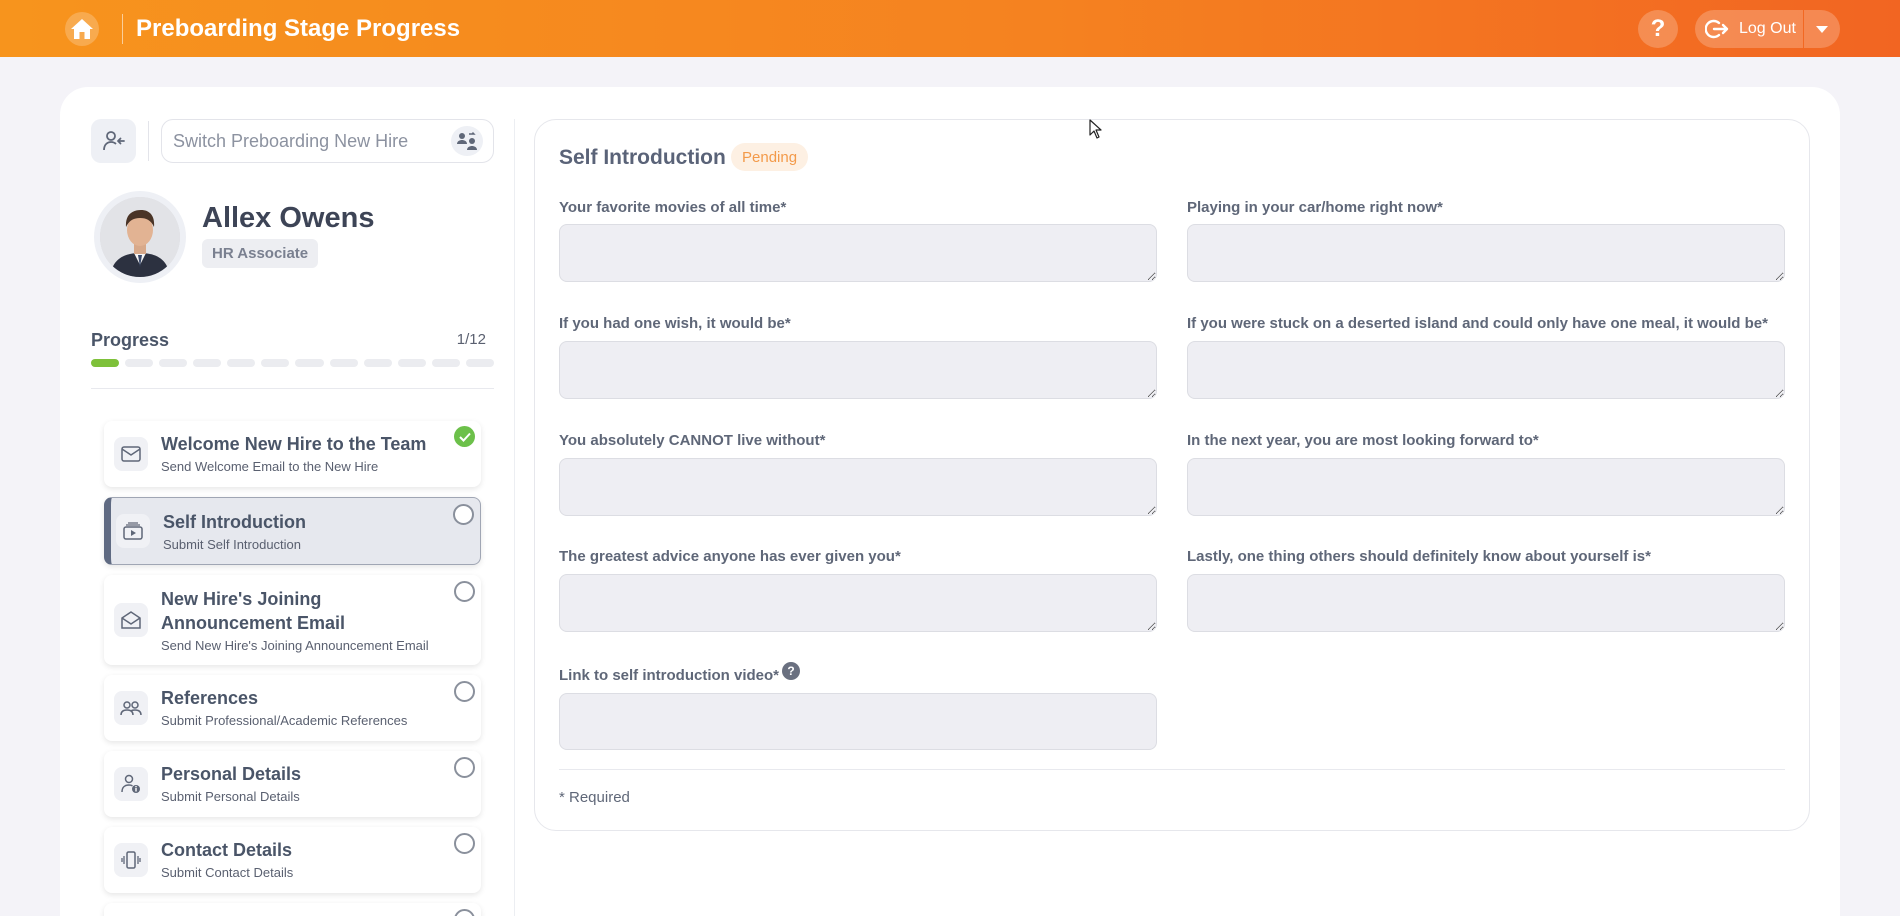 This screenshot has width=1900, height=916. I want to click on step-title: Personal Details, so click(231, 774).